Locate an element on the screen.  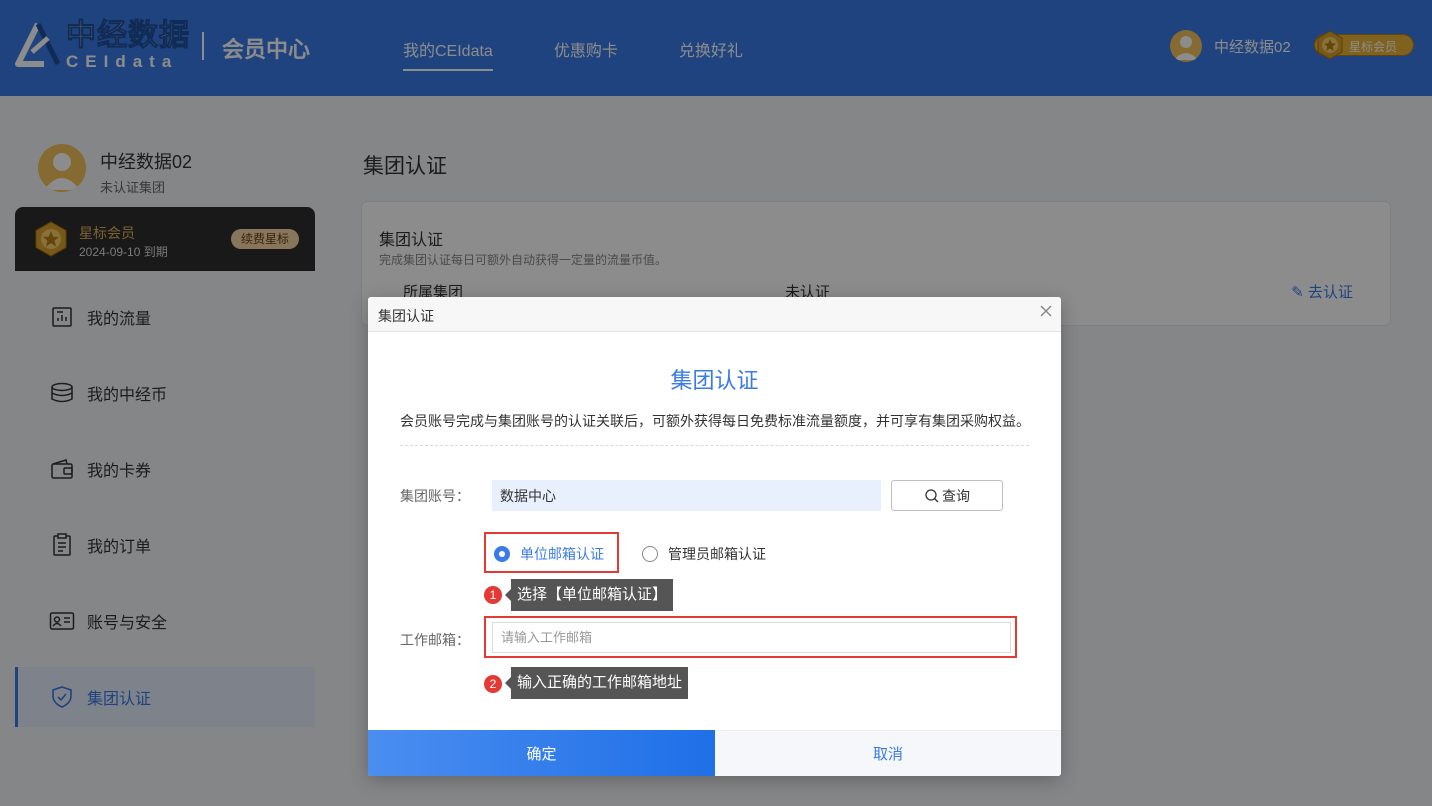
work-email-input is located at coordinates (751, 637).